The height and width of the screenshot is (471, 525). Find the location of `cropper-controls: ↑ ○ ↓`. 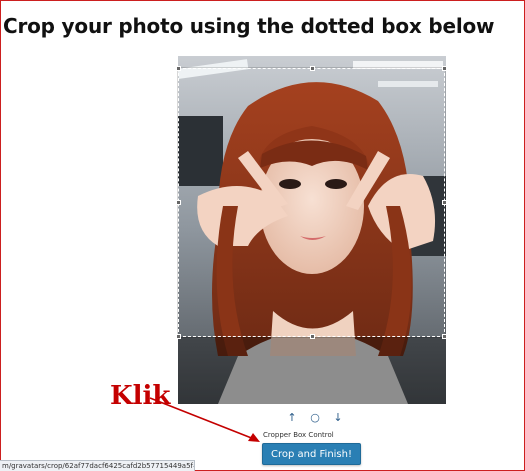

cropper-controls: ↑ ○ ↓ is located at coordinates (315, 417).